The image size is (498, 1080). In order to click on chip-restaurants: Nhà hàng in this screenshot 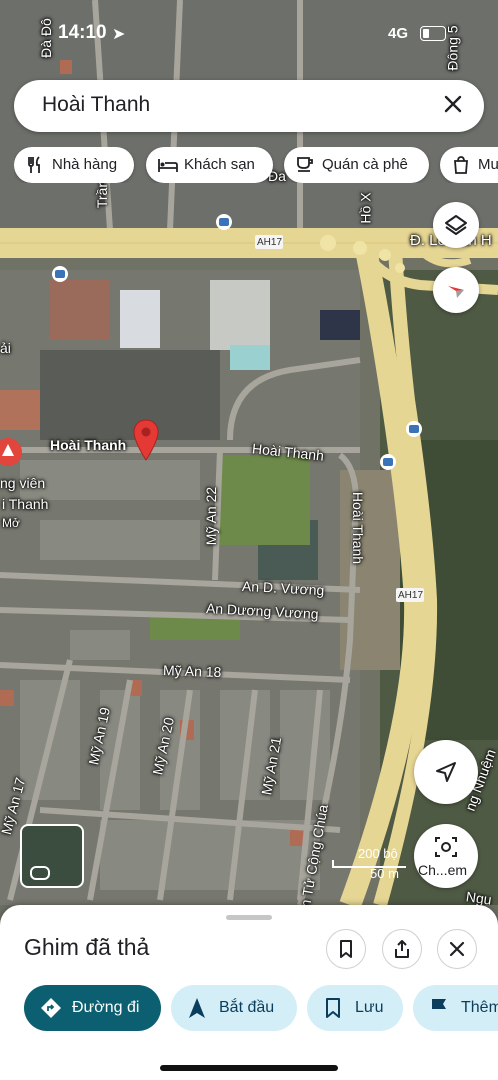, I will do `click(74, 165)`.